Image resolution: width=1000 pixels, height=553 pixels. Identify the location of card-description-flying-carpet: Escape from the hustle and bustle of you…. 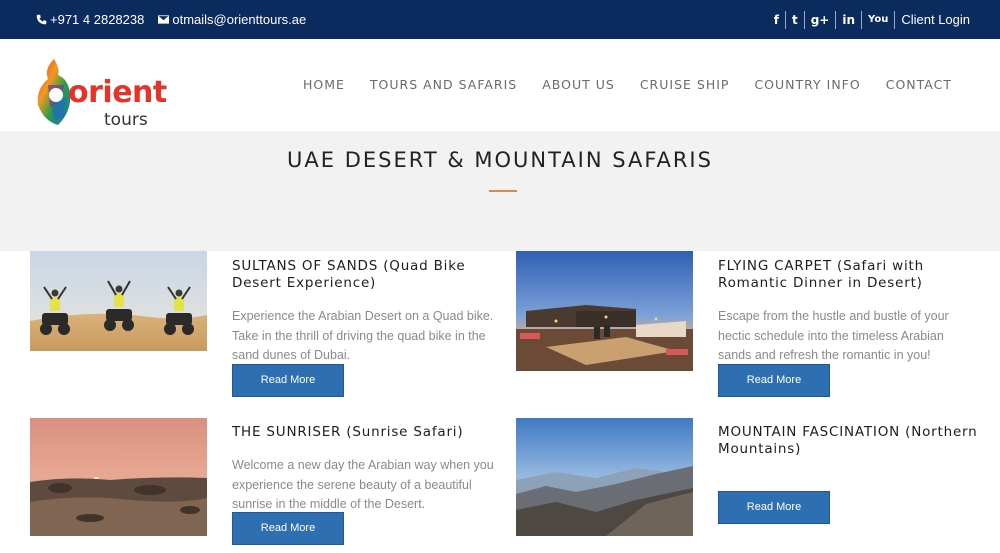
(833, 335).